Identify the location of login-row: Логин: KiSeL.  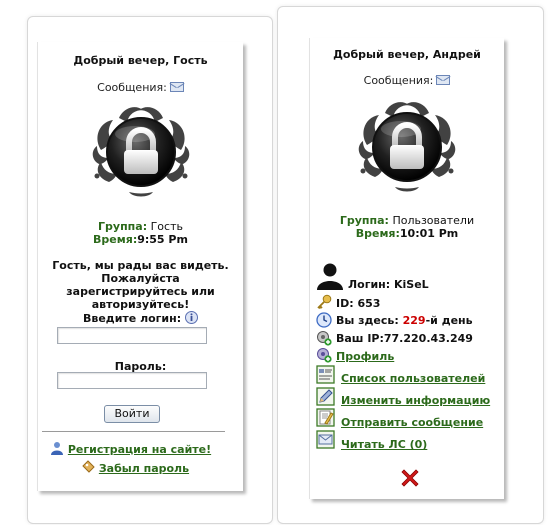
(388, 285).